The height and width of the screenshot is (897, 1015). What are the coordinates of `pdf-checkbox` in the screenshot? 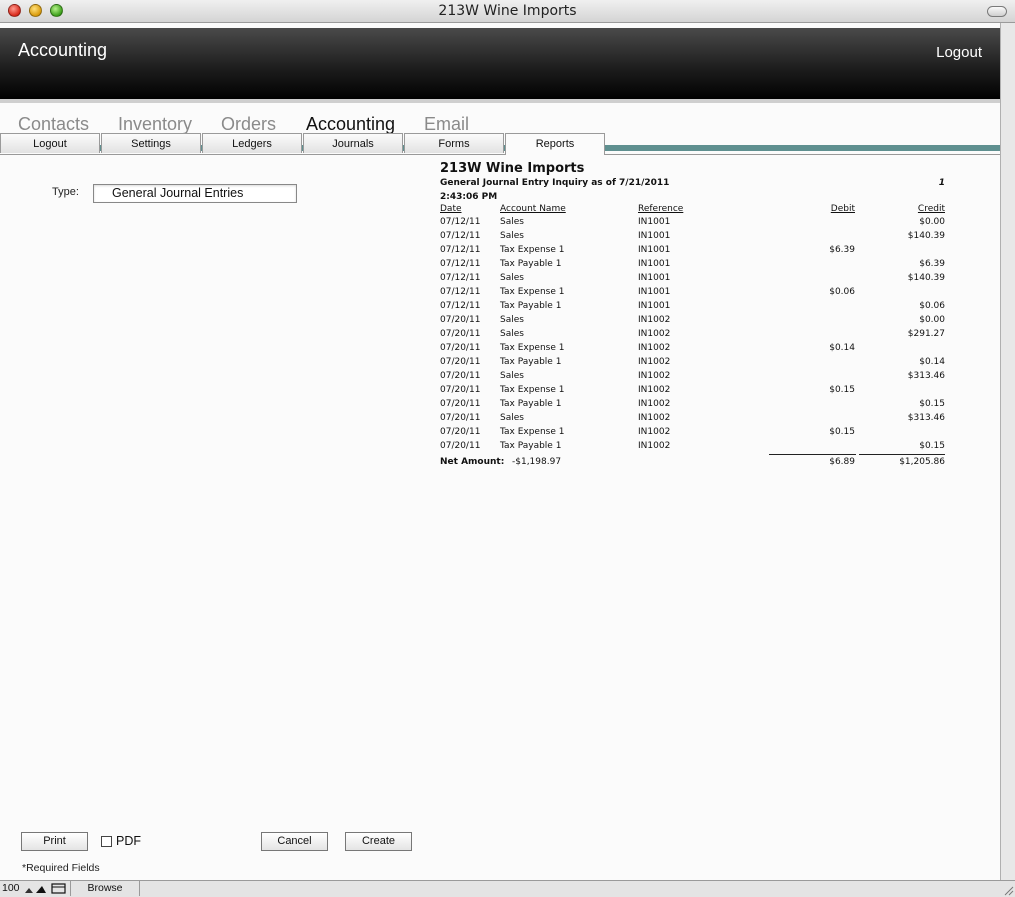 It's located at (106, 841).